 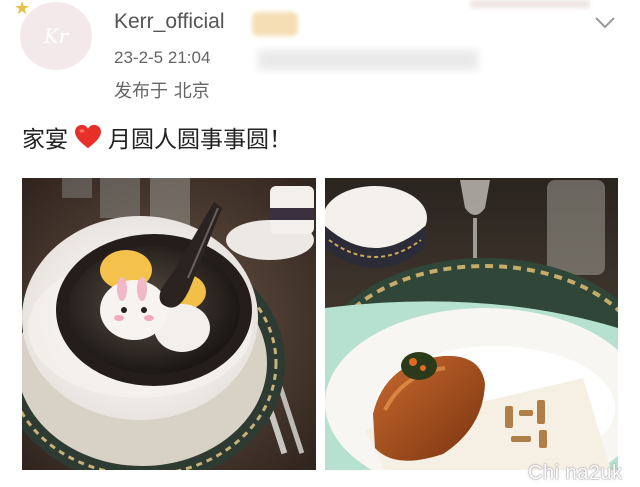 What do you see at coordinates (200, 140) in the screenshot?
I see `post-text-part: 月圆人圆事事圆！` at bounding box center [200, 140].